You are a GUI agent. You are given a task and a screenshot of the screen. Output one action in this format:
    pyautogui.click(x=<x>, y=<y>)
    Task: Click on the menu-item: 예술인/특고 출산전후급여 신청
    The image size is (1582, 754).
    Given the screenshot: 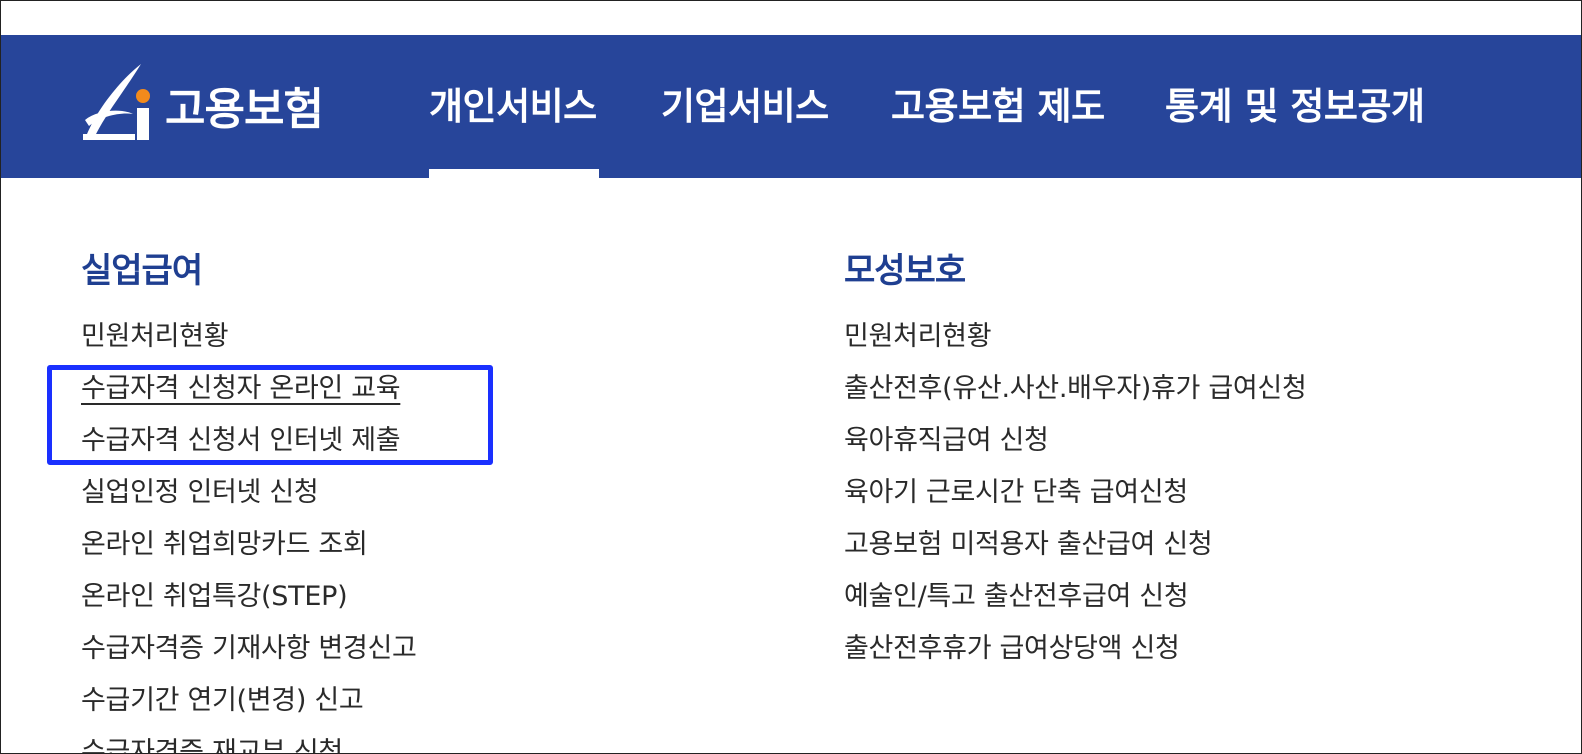 What is the action you would take?
    pyautogui.click(x=1075, y=597)
    